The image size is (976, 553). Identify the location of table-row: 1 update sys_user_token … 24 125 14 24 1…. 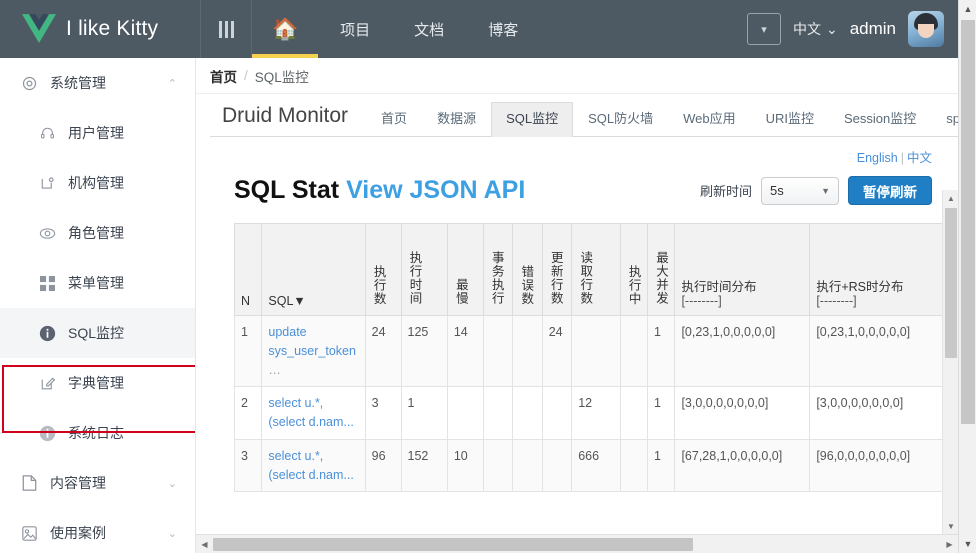
(595, 351).